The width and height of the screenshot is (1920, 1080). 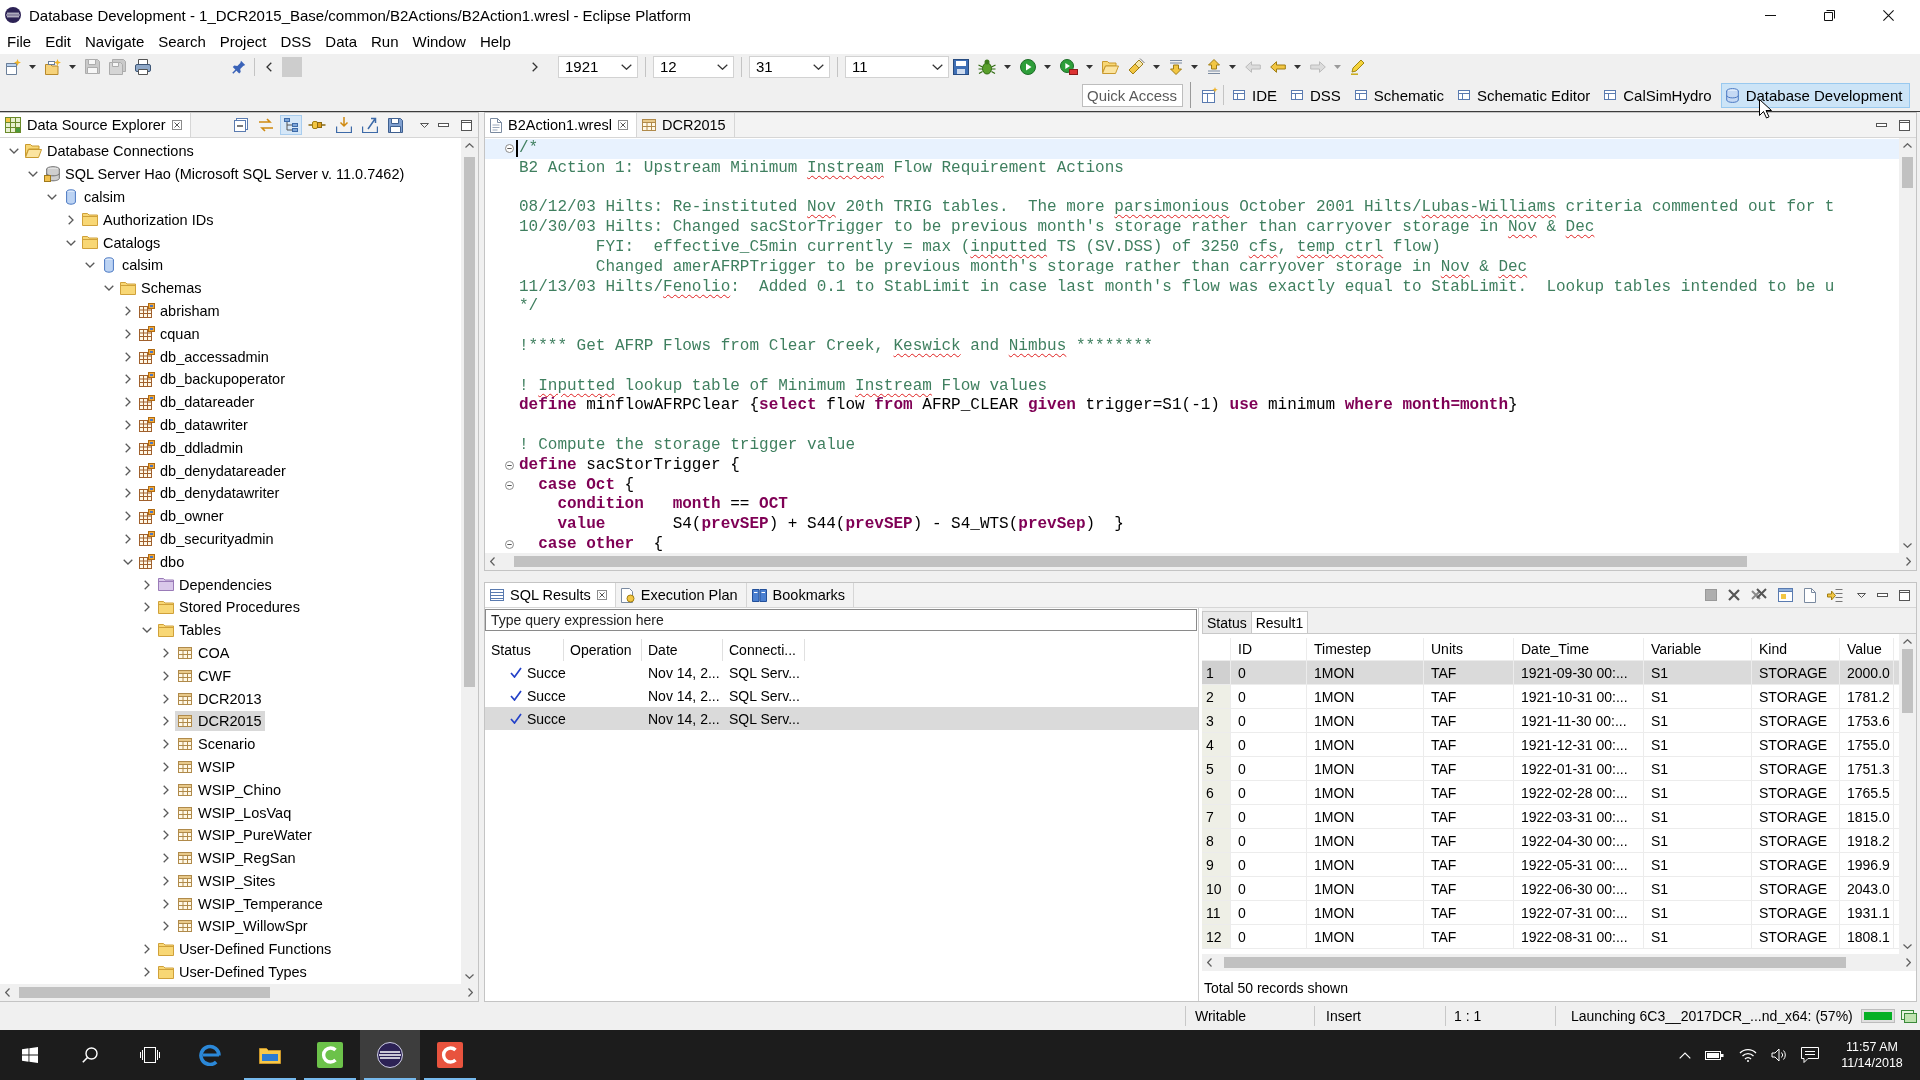 I want to click on table-row: 10 0 1MON TAF 1922-06-30 00:... S1 STORAGE 2043.0, so click(x=1550, y=889).